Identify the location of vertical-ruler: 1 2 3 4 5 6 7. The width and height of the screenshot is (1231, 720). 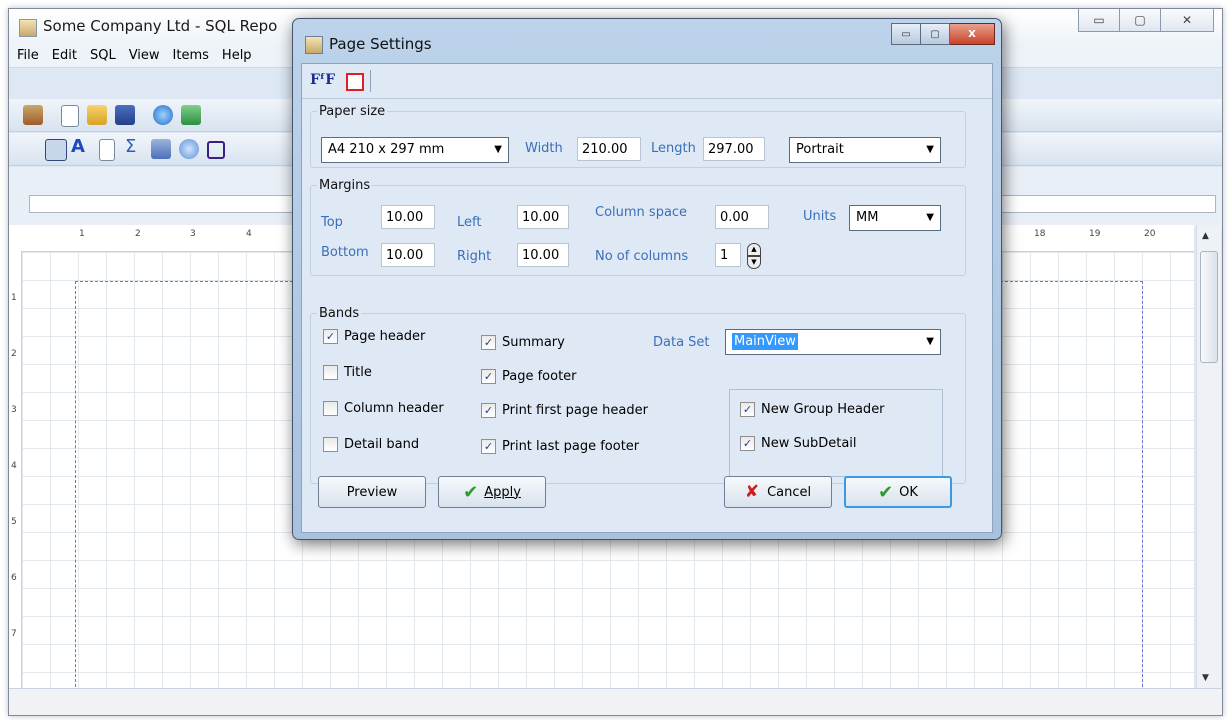
(15, 470).